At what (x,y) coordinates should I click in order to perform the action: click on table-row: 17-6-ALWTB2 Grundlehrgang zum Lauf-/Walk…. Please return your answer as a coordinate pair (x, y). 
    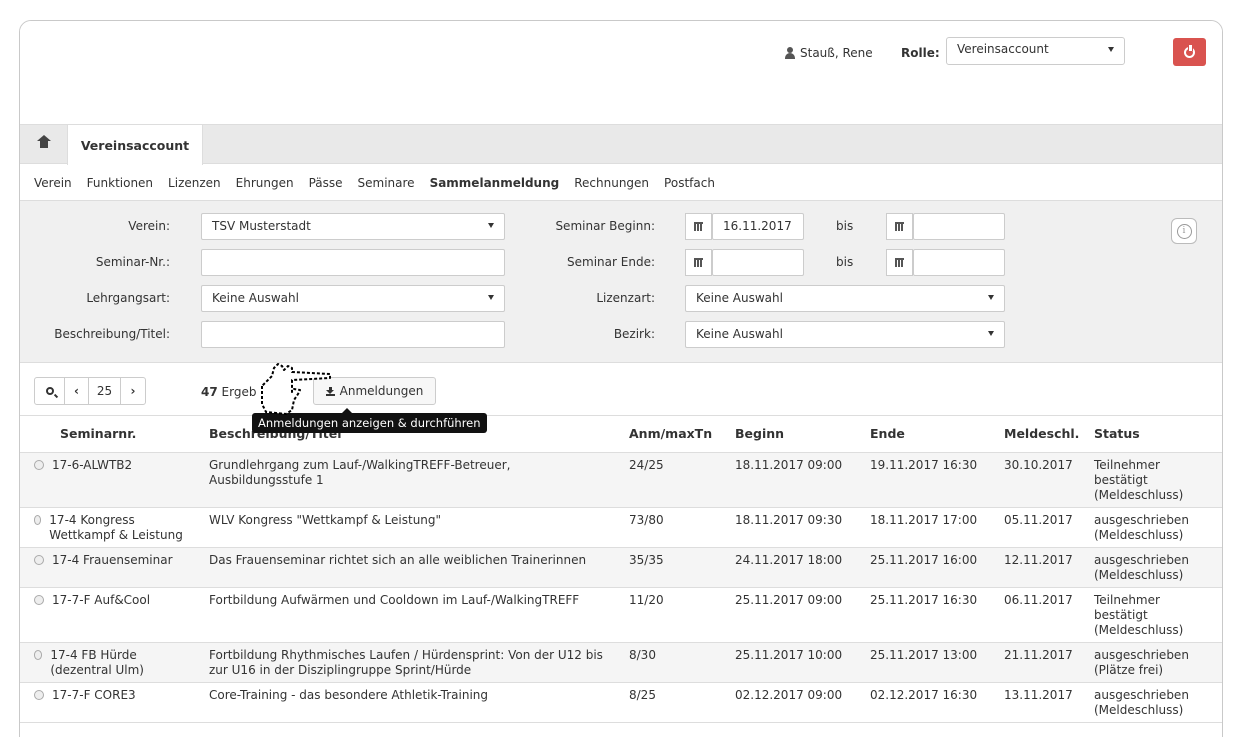
    Looking at the image, I should click on (621, 480).